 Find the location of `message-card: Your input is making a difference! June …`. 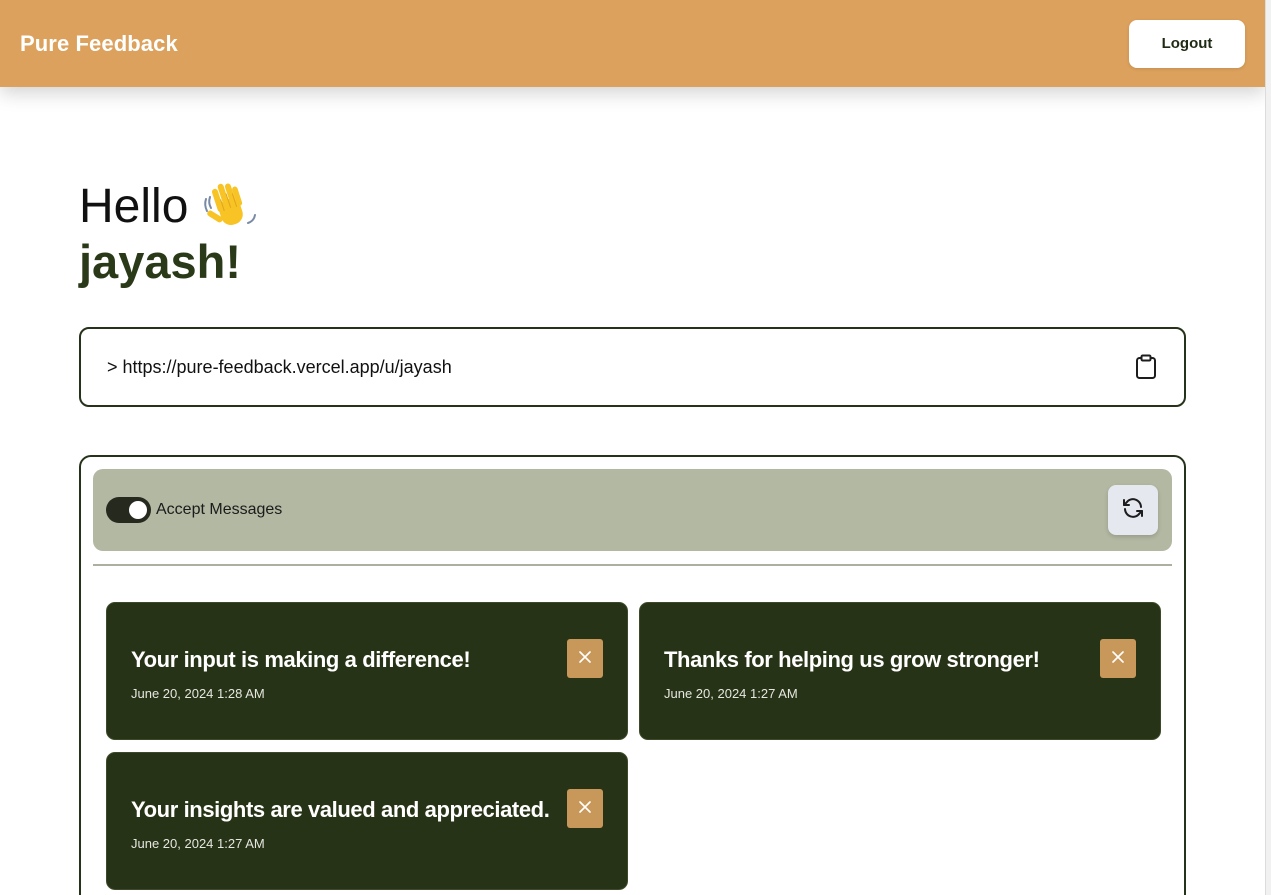

message-card: Your input is making a difference! June … is located at coordinates (367, 671).